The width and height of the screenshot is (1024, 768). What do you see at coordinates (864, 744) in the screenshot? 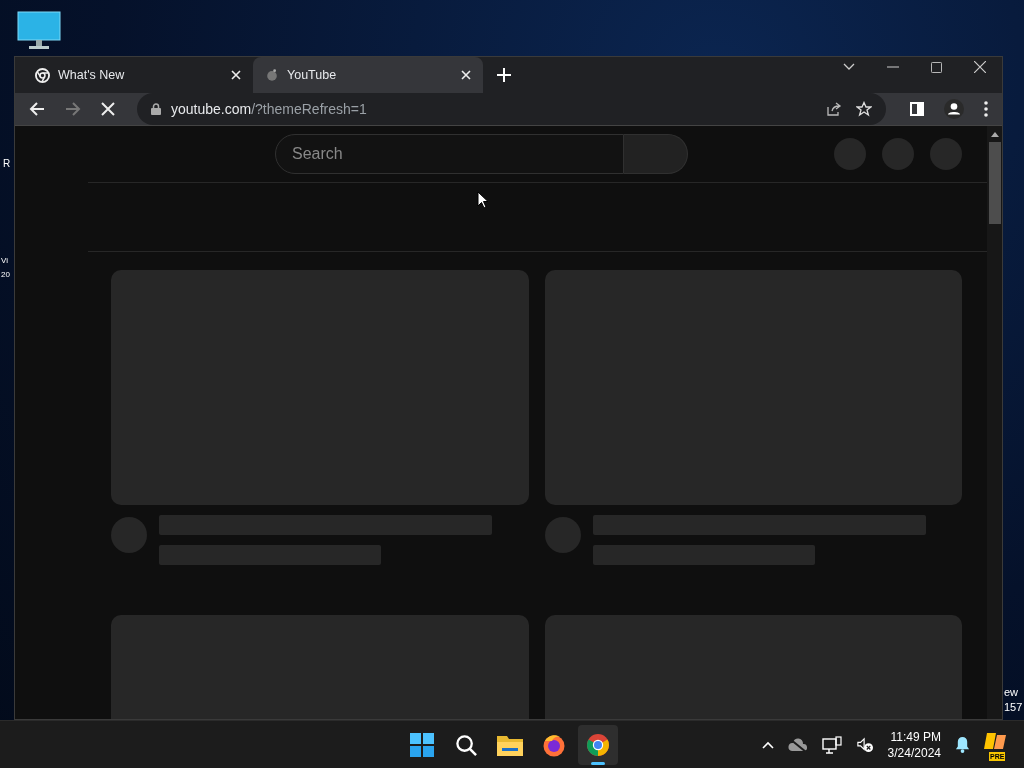
I see `volume-muted-icon` at bounding box center [864, 744].